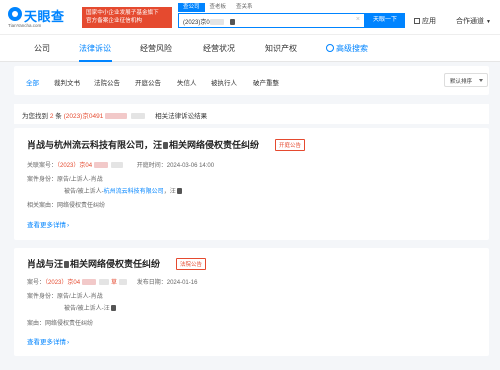  Describe the element at coordinates (244, 7) in the screenshot. I see `search-tab-relation: 查关系` at that location.